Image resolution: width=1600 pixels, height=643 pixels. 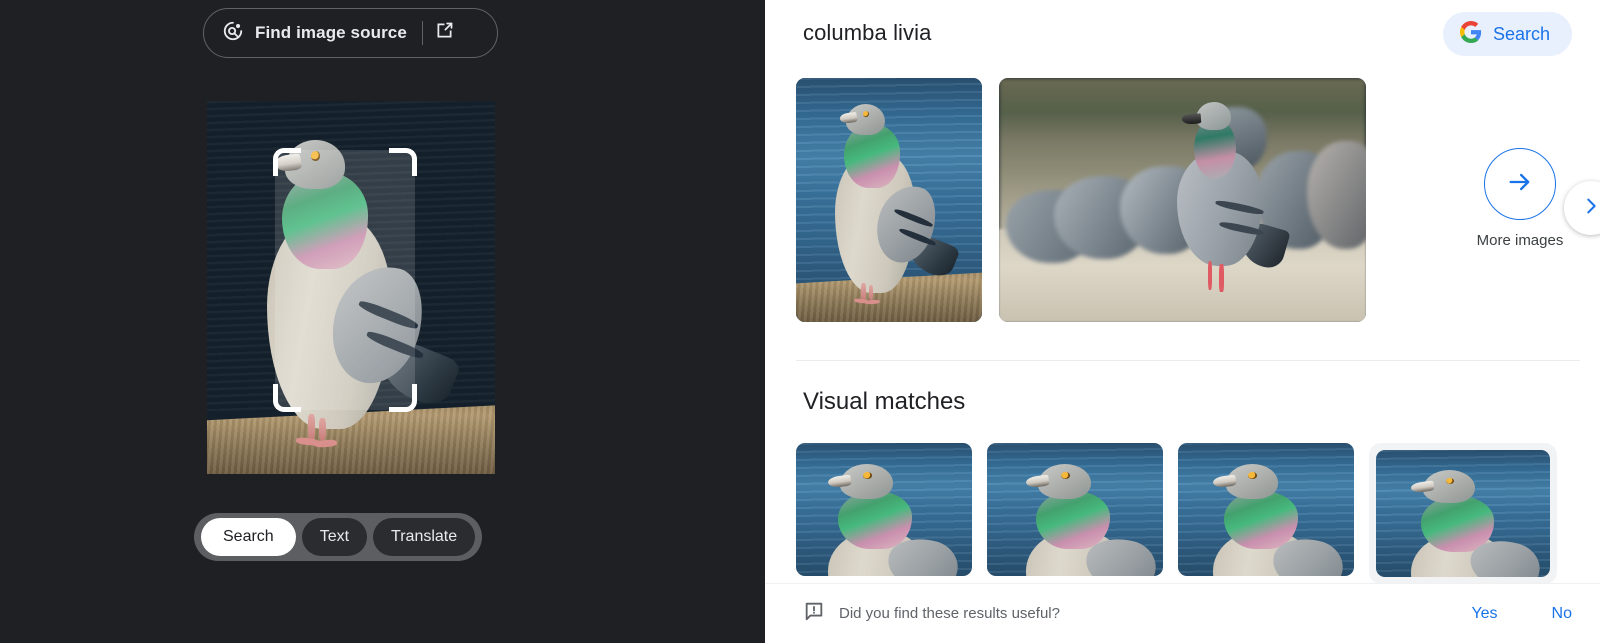 What do you see at coordinates (403, 398) in the screenshot?
I see `crop-handle-bottom-right` at bounding box center [403, 398].